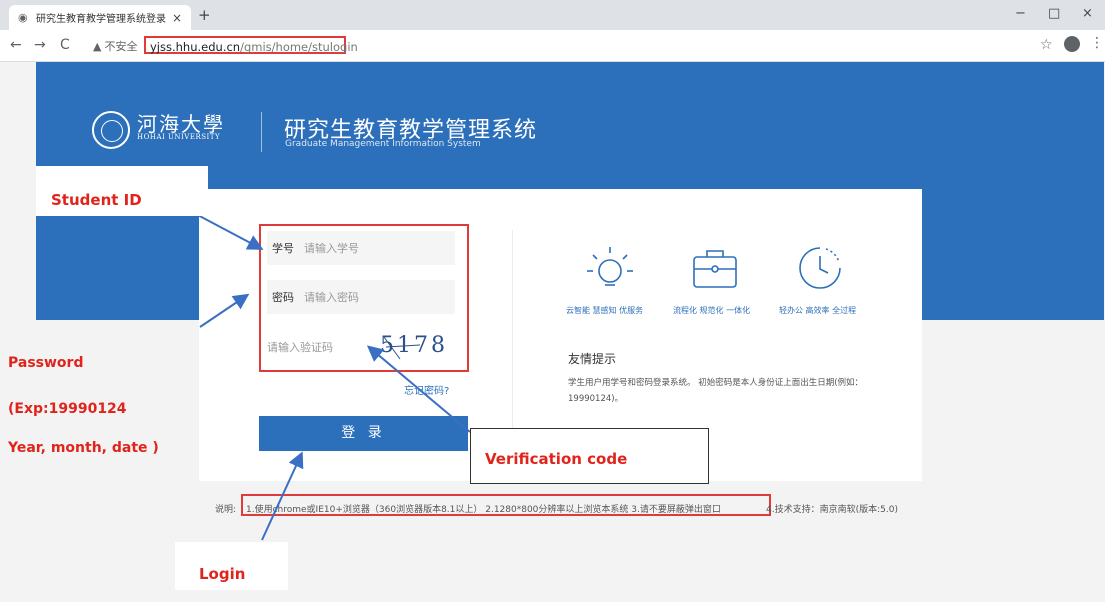  I want to click on annotation-password: Password, so click(46, 363).